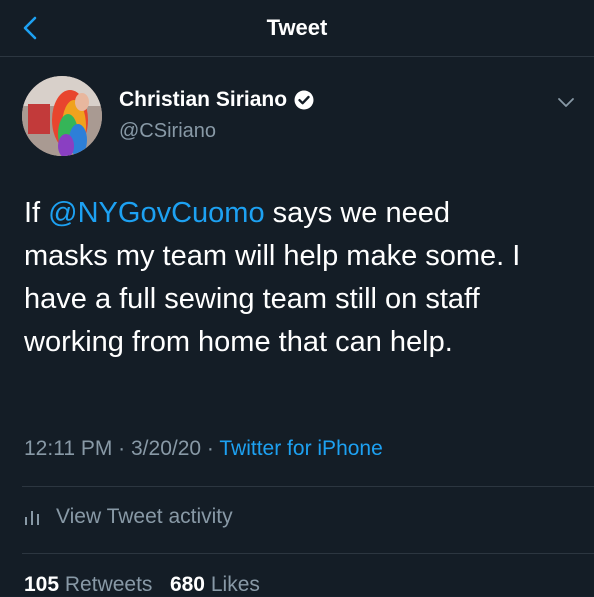  Describe the element at coordinates (300, 448) in the screenshot. I see `tweet-source-link: Twitter for iPhone` at that location.